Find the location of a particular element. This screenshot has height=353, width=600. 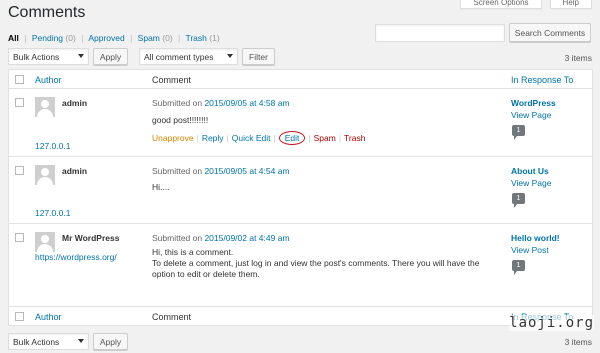

comment-text-line-1: Hi, this is a comment. is located at coordinates (193, 252).